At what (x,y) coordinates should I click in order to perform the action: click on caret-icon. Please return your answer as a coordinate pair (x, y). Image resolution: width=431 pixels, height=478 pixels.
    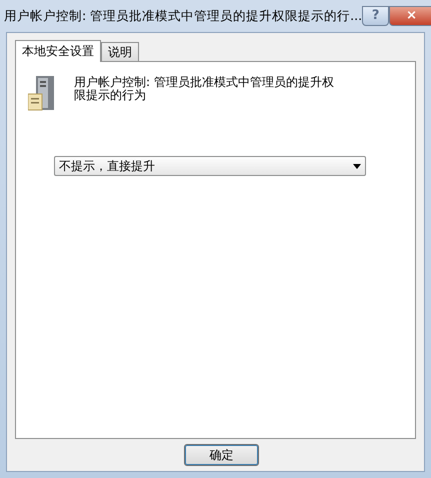
    Looking at the image, I should click on (357, 166).